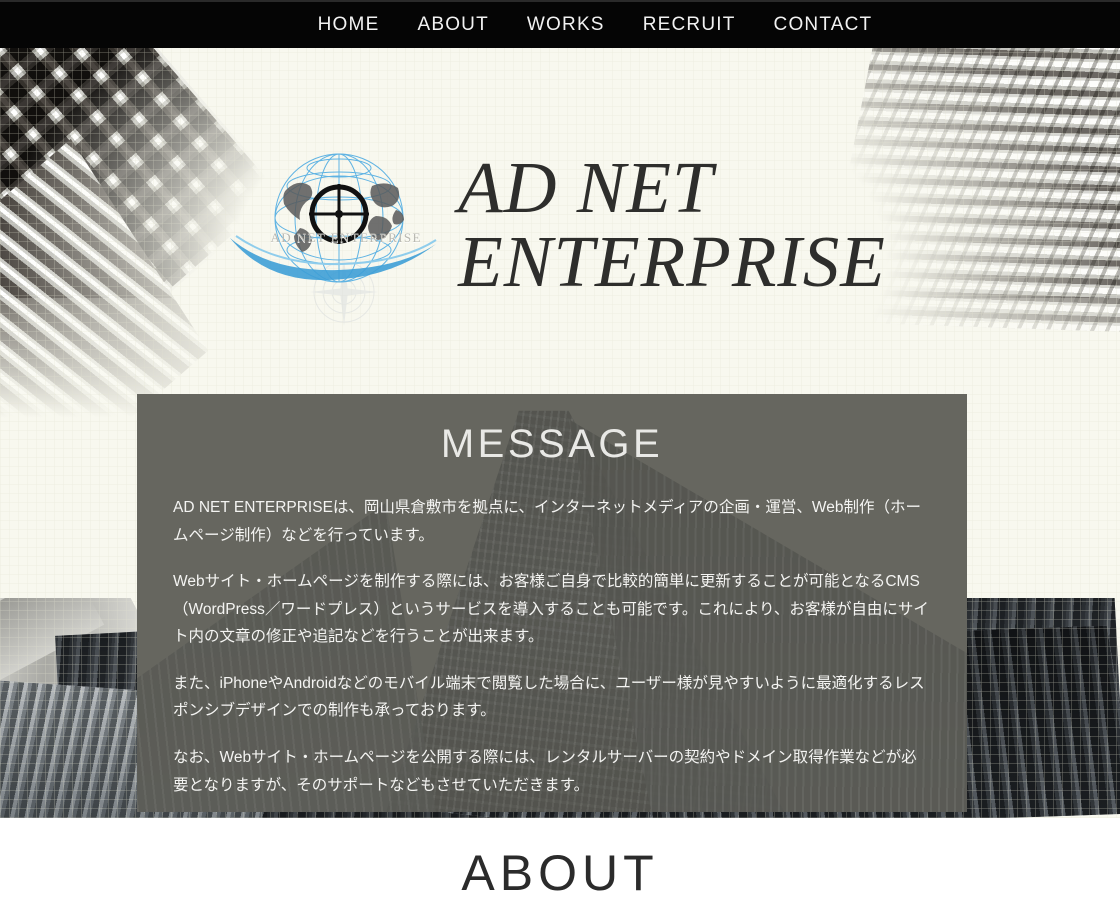 The height and width of the screenshot is (901, 1120). I want to click on company-wordmark: AD NET ENTERPRISE, so click(672, 226).